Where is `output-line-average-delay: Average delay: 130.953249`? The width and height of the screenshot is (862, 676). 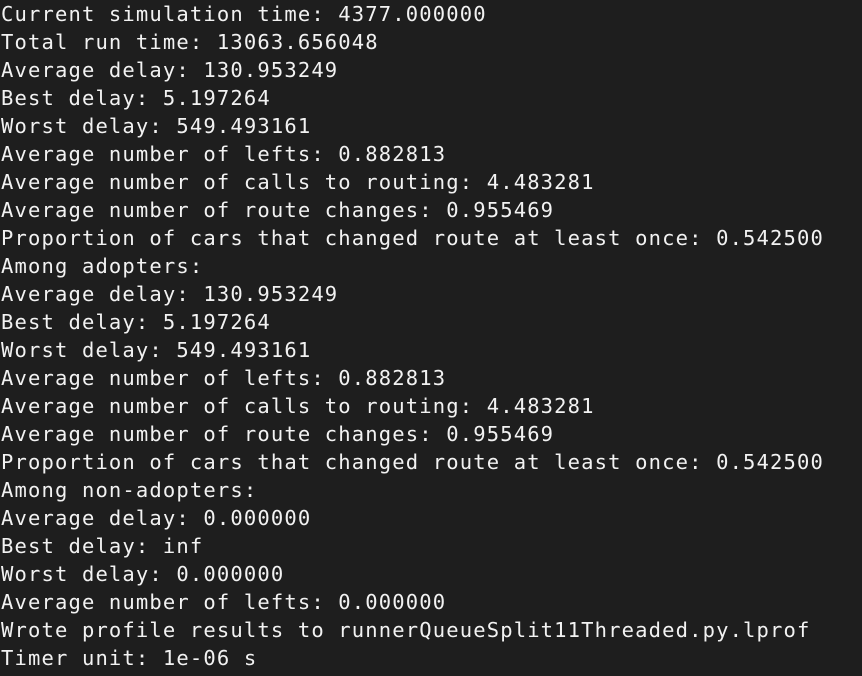
output-line-average-delay: Average delay: 130.953249 is located at coordinates (170, 70).